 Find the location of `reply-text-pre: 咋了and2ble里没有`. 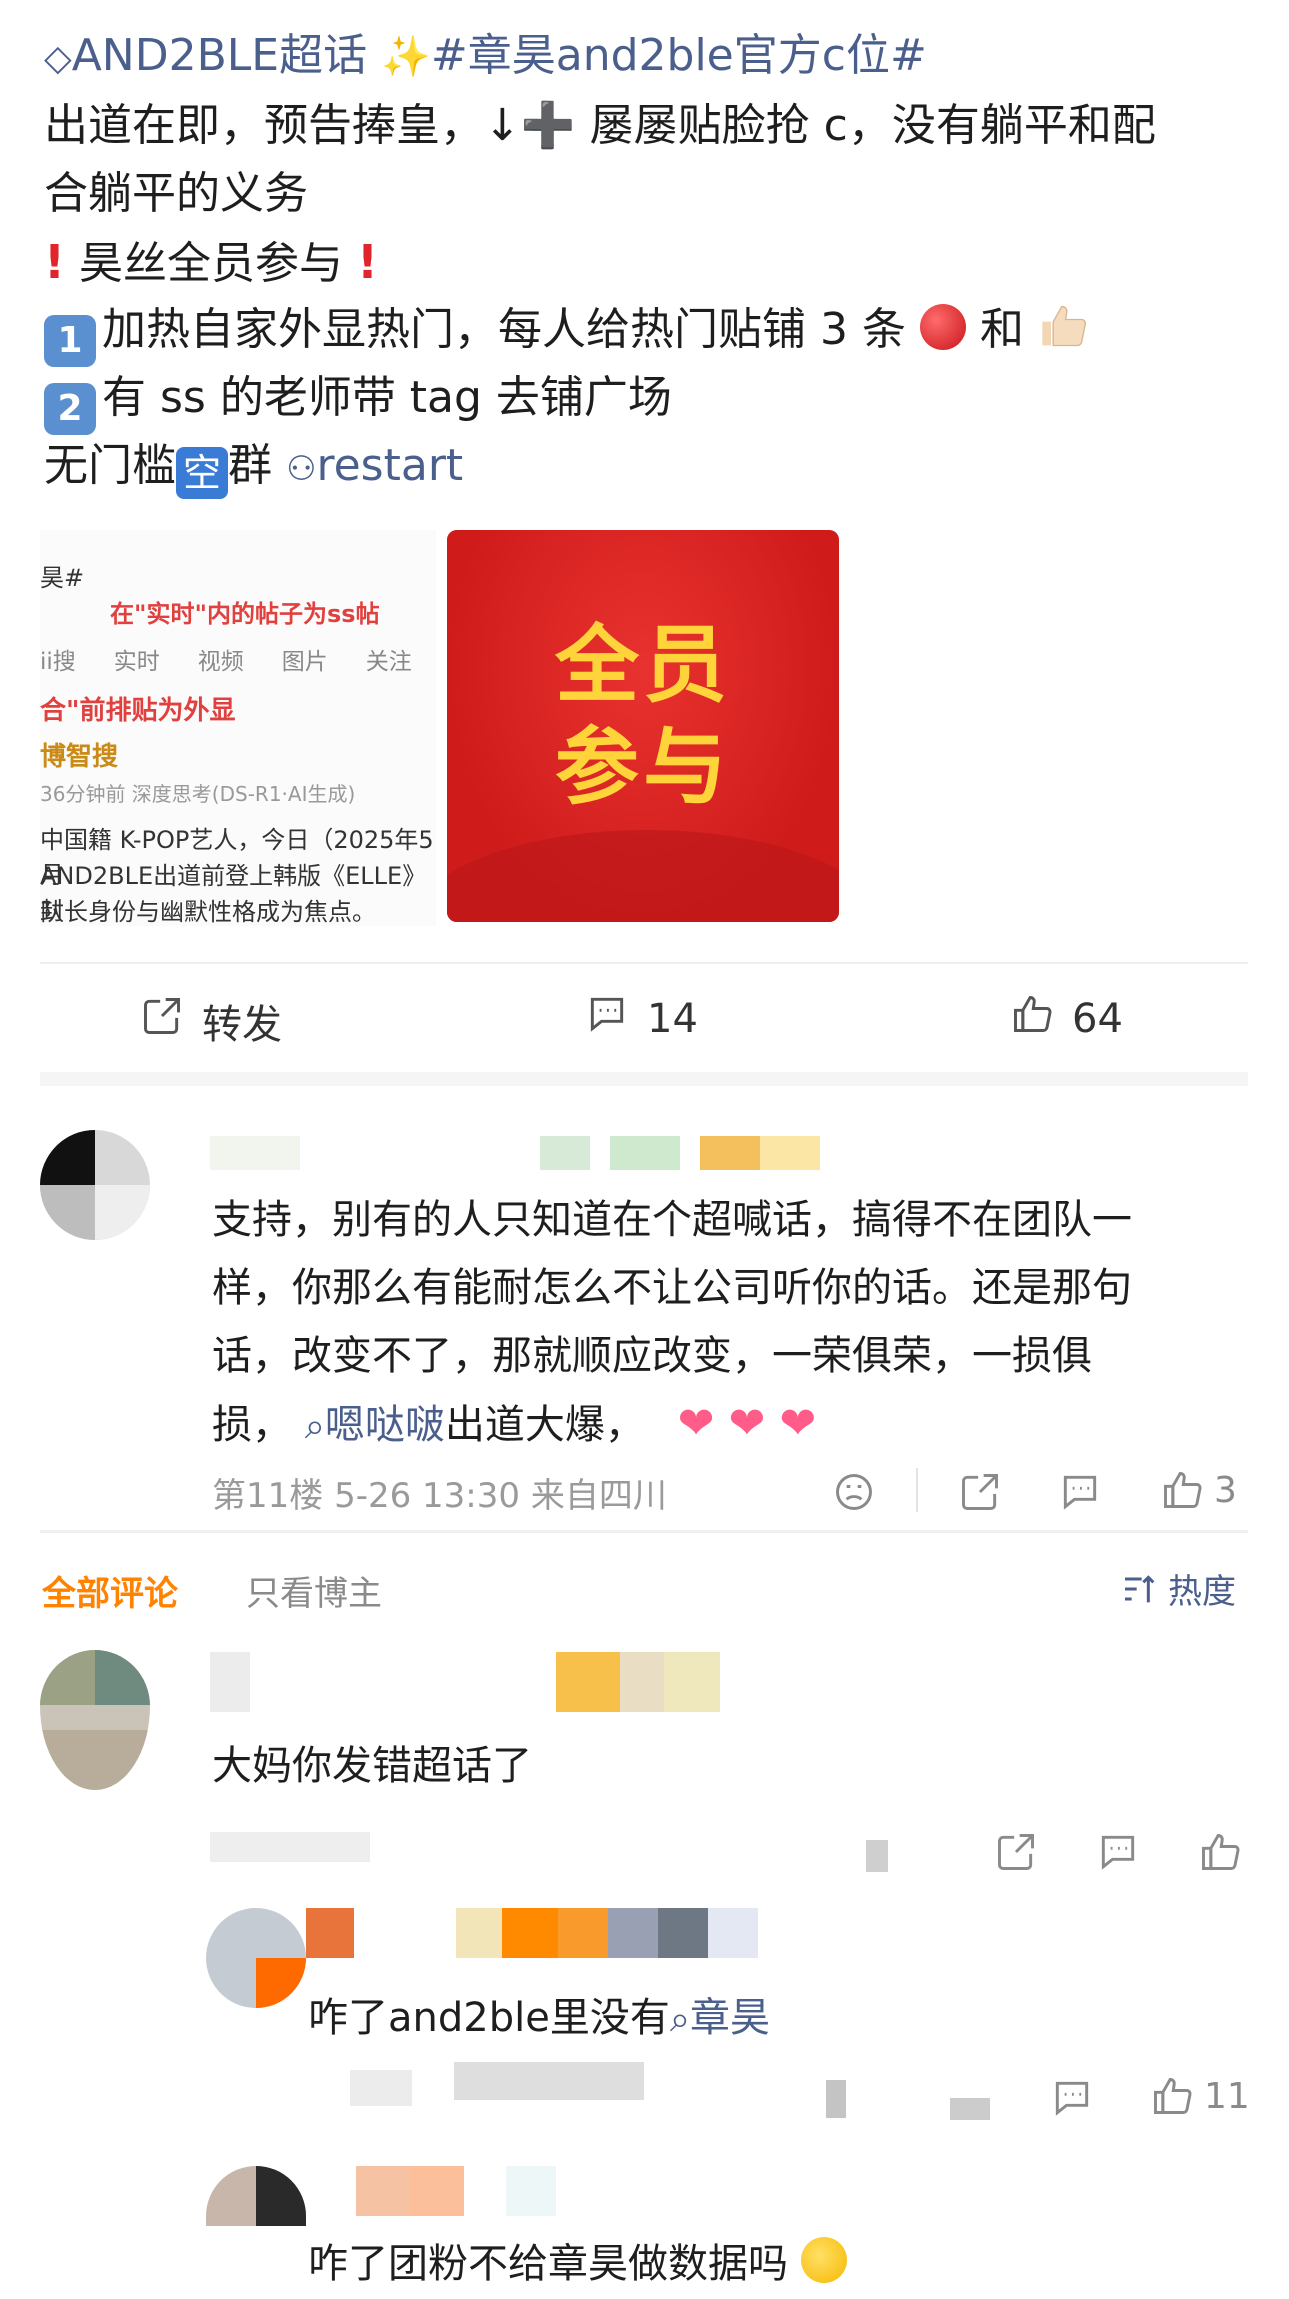

reply-text-pre: 咋了and2ble里没有 is located at coordinates (489, 2018).